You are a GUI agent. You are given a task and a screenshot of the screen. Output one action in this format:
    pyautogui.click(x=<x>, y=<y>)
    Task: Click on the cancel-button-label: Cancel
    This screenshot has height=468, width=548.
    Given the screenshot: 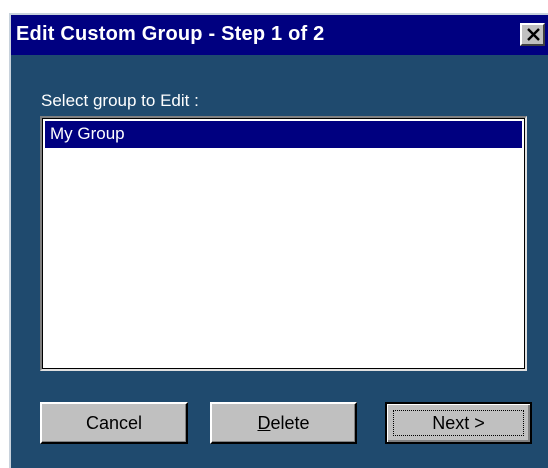 What is the action you would take?
    pyautogui.click(x=114, y=423)
    